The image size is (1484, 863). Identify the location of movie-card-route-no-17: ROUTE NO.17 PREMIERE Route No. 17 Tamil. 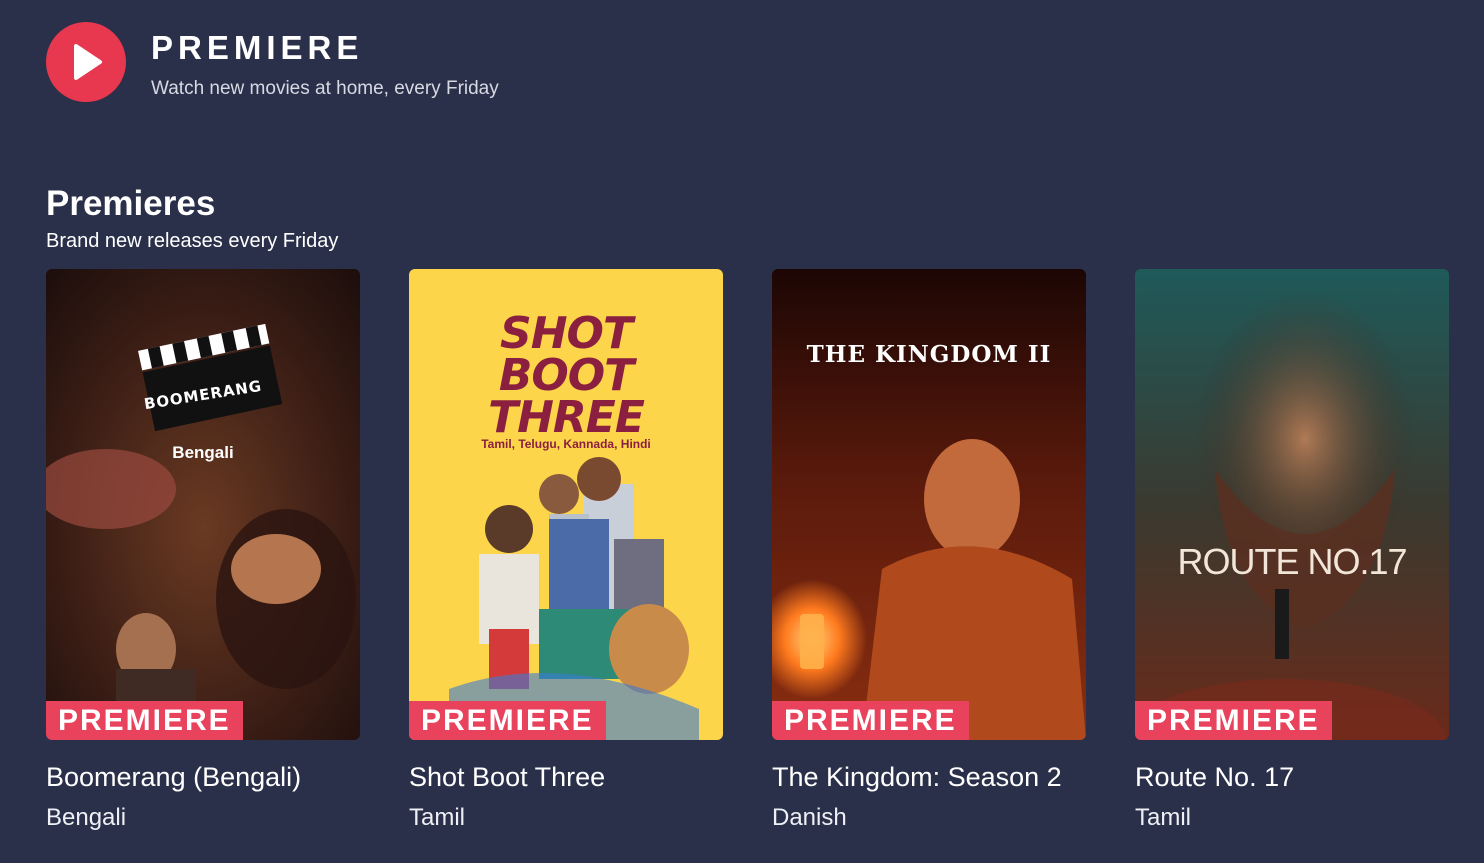
(1292, 550).